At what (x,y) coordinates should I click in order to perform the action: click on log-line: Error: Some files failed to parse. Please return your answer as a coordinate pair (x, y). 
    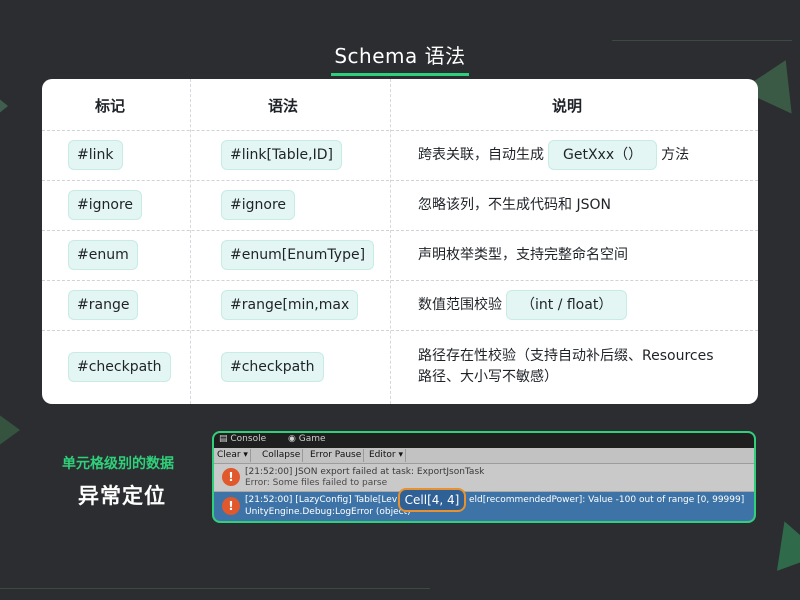
    Looking at the image, I should click on (316, 483).